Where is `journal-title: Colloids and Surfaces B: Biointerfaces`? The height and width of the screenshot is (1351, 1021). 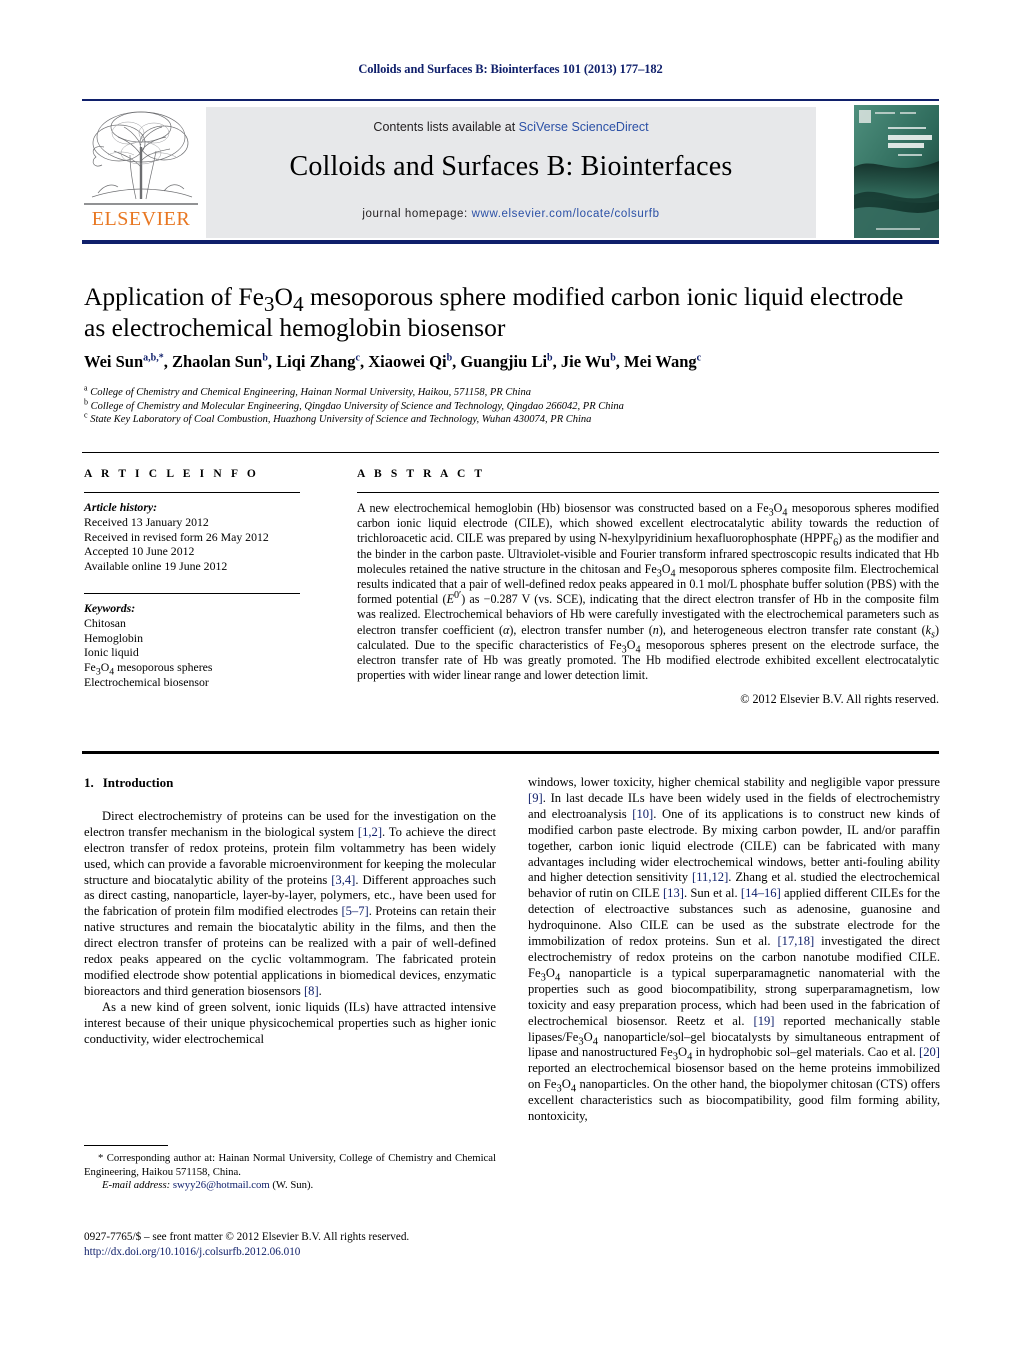
journal-title: Colloids and Surfaces B: Biointerfaces is located at coordinates (511, 166).